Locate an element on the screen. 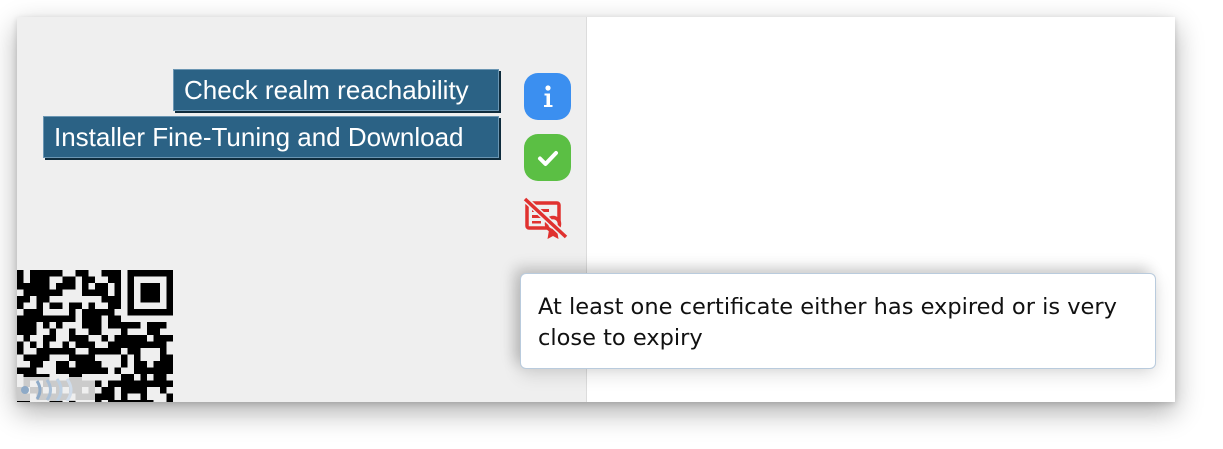 This screenshot has width=1223, height=449. wifi-signal-icon is located at coordinates (56, 389).